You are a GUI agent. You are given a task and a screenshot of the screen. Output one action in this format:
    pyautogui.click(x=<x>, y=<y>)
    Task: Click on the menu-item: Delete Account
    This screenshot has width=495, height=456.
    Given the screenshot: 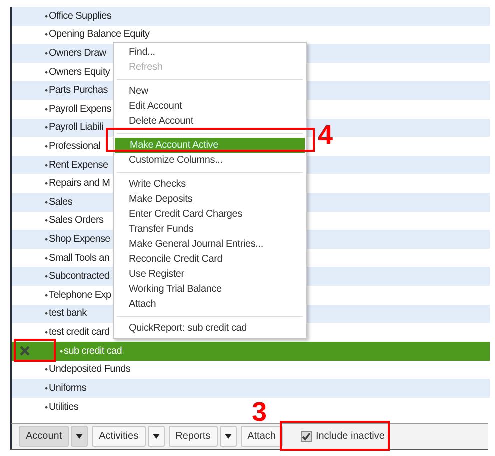 What is the action you would take?
    pyautogui.click(x=210, y=121)
    